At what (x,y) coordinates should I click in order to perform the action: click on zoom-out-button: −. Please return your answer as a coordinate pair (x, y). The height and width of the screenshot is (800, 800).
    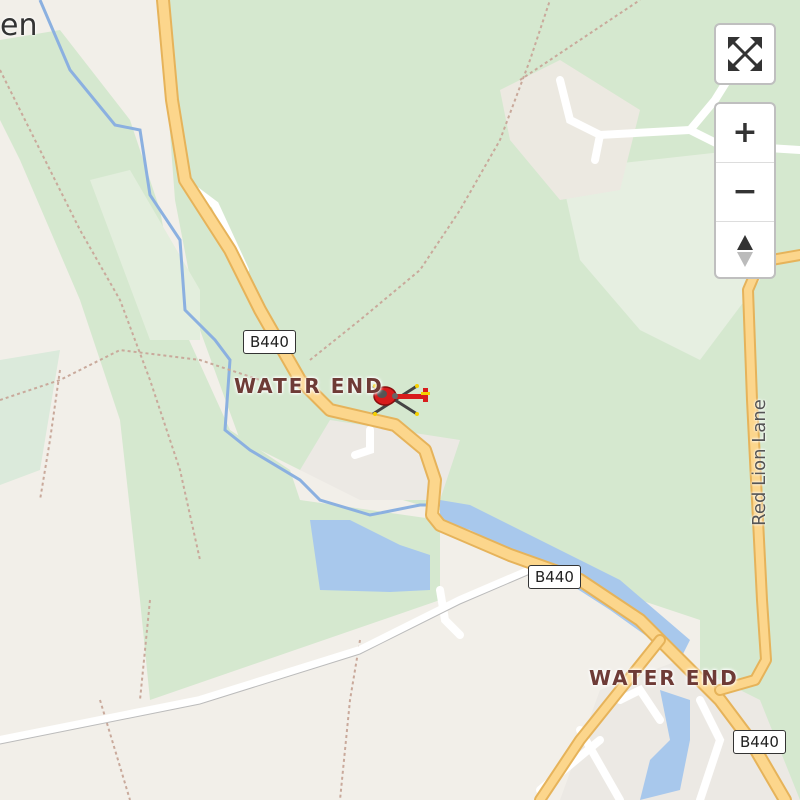
    Looking at the image, I should click on (745, 191).